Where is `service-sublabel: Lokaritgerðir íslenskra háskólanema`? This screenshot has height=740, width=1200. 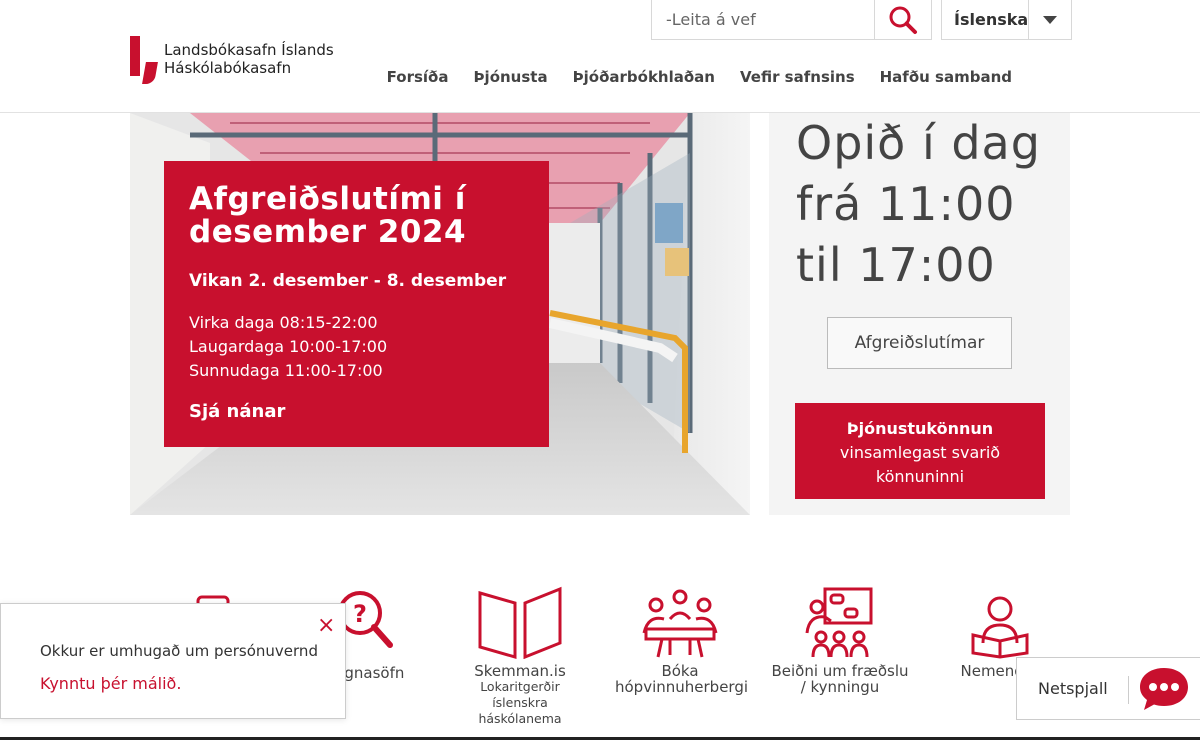 service-sublabel: Lokaritgerðir íslenskra háskólanema is located at coordinates (520, 702).